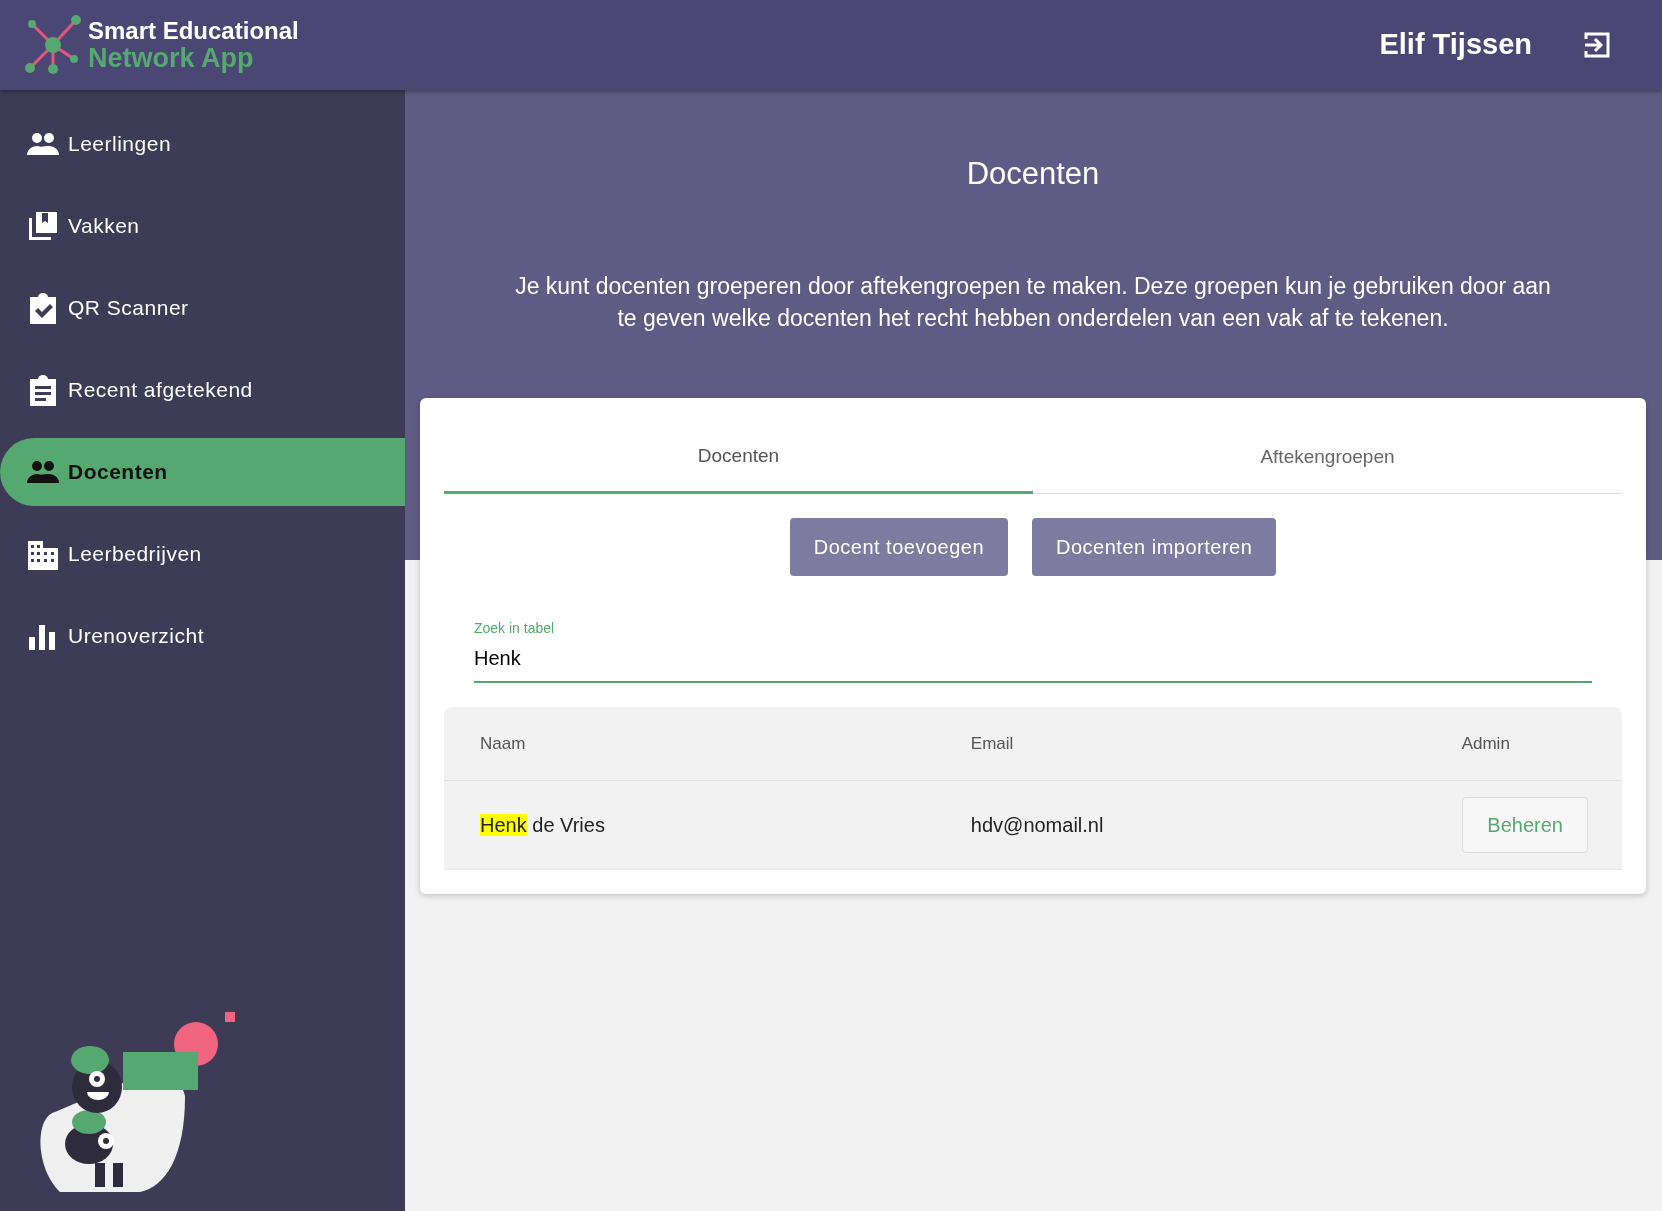 This screenshot has height=1211, width=1662. I want to click on intro-paragraph: Je kunt docenten groeperen door aftekengroepen te maken. Deze groepen kun je gebruiken door aan te geven welke docenten het recht hebben onderdelen van een vak af te tekenen., so click(1033, 303).